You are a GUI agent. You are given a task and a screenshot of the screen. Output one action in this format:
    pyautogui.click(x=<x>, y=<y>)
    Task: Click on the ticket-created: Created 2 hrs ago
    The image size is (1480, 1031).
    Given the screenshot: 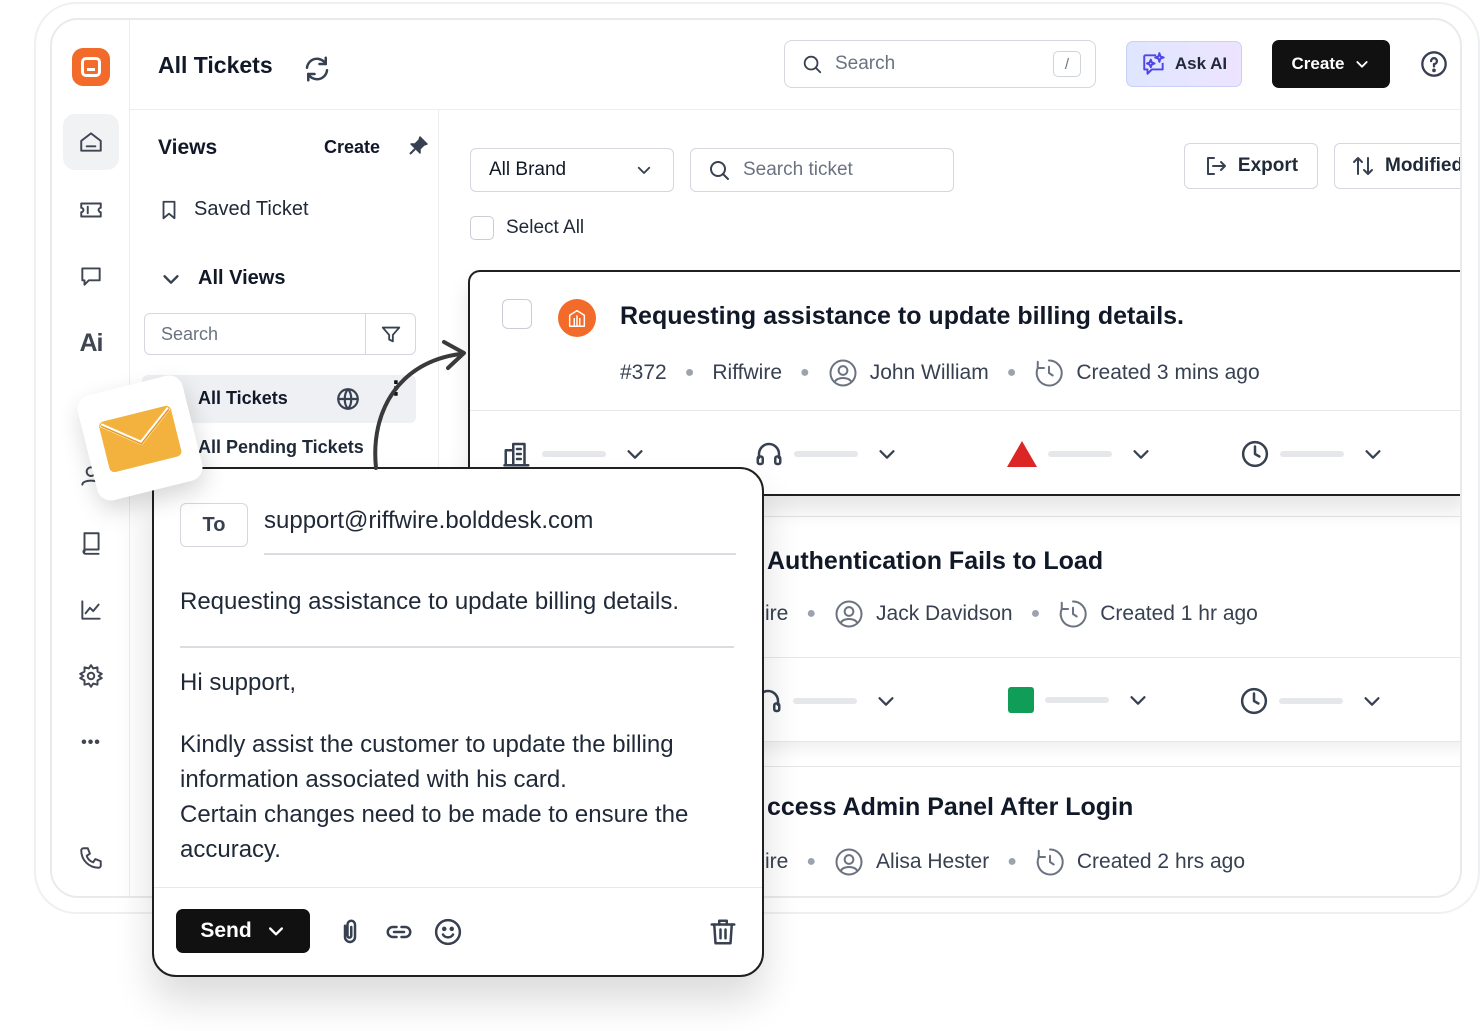 What is the action you would take?
    pyautogui.click(x=1160, y=861)
    